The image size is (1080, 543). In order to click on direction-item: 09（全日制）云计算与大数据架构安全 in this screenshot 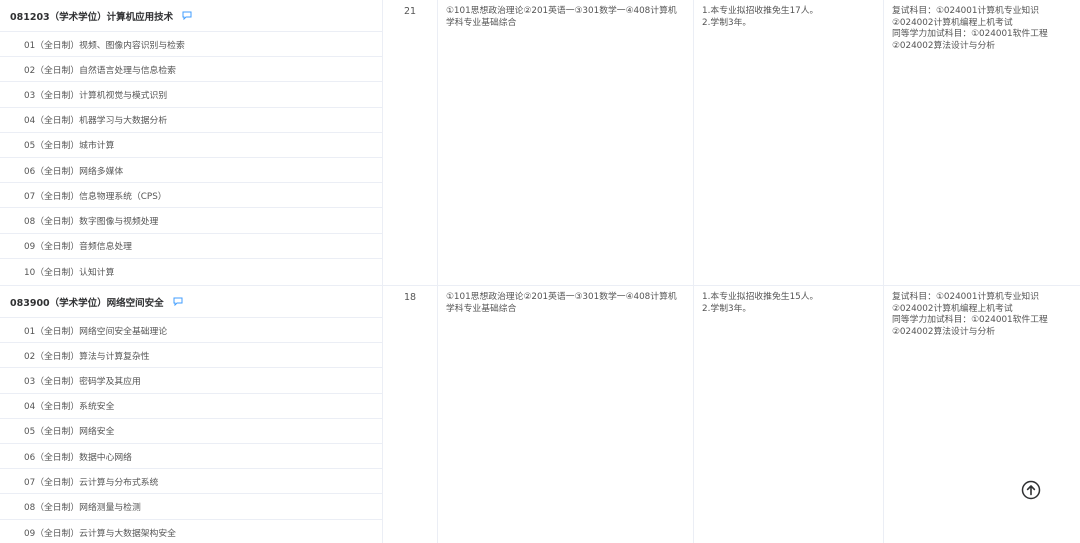, I will do `click(191, 531)`.